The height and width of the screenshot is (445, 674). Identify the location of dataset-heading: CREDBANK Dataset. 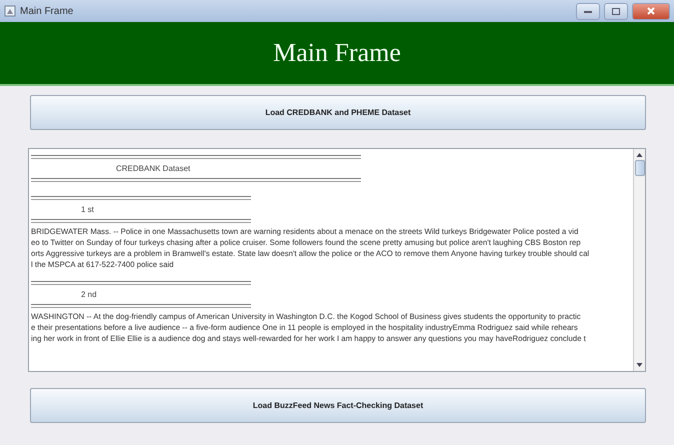
(152, 169).